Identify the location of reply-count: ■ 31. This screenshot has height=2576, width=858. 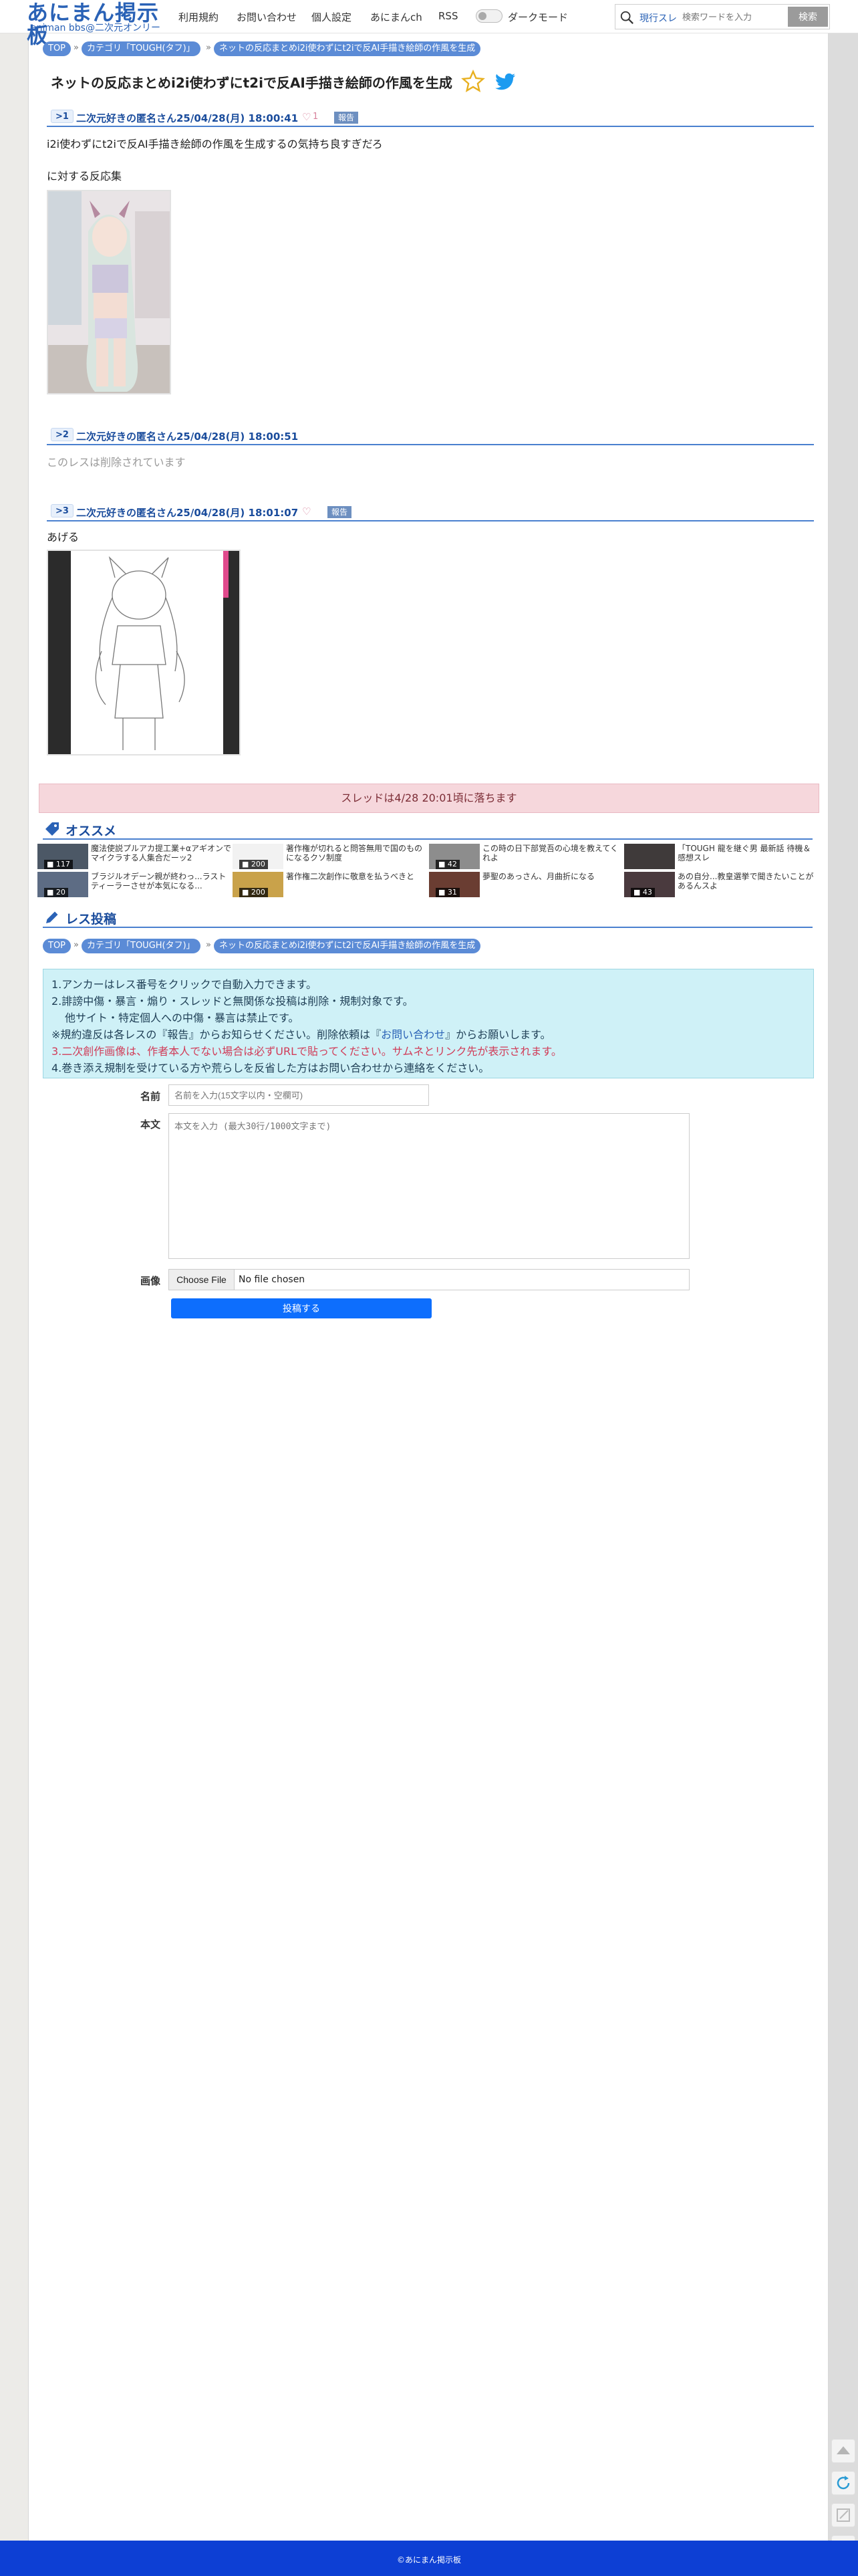
(448, 892).